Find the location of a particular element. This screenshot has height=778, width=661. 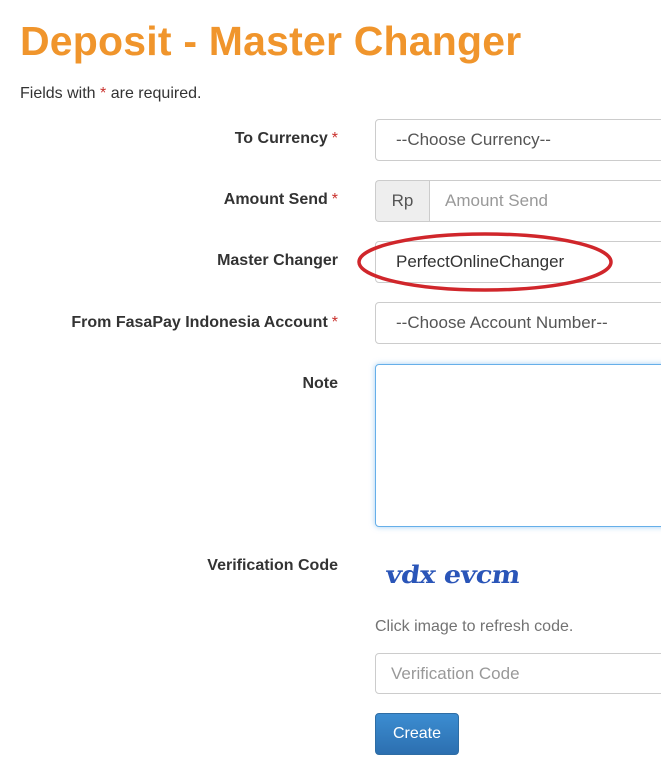

master-changer-field: PerfectOnlineChanger is located at coordinates (518, 262).